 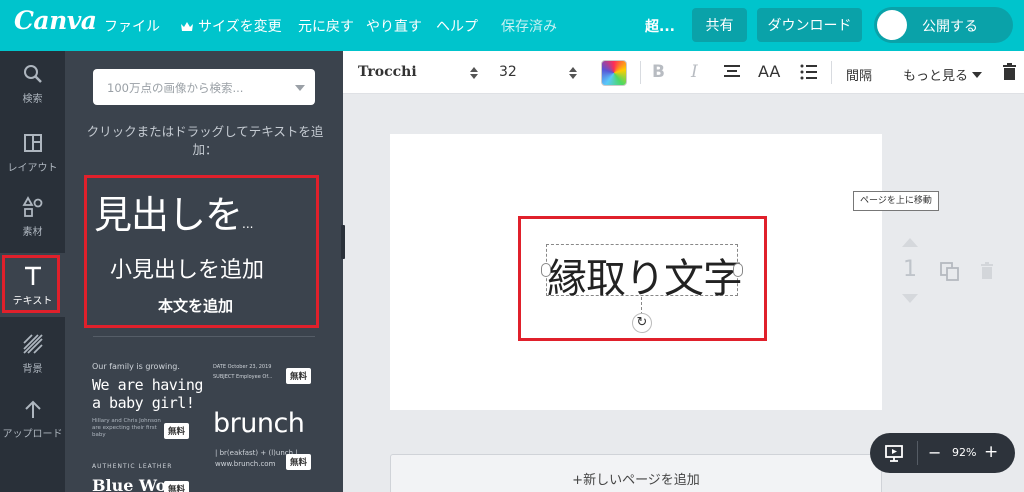 I want to click on italic-button: I, so click(x=694, y=72).